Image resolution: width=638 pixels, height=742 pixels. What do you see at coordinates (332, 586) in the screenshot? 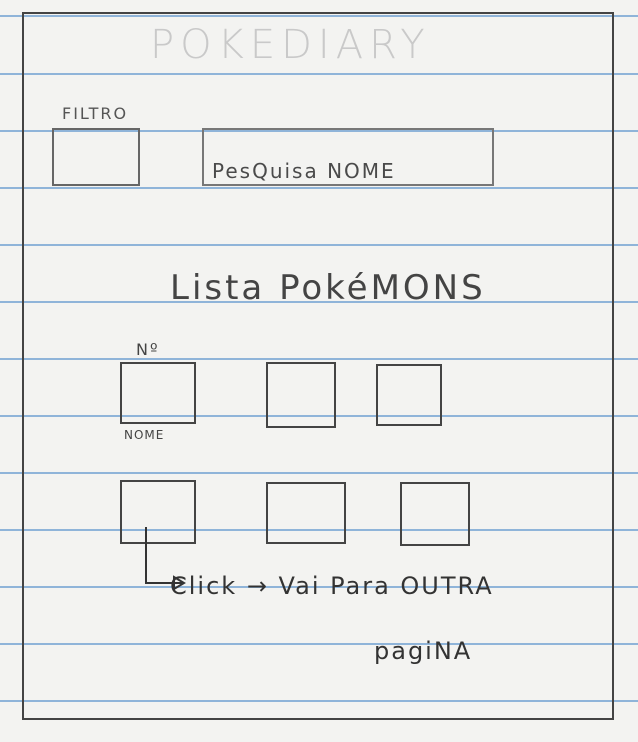
I see `navigation-note: Click → Vai Para OUTRA` at bounding box center [332, 586].